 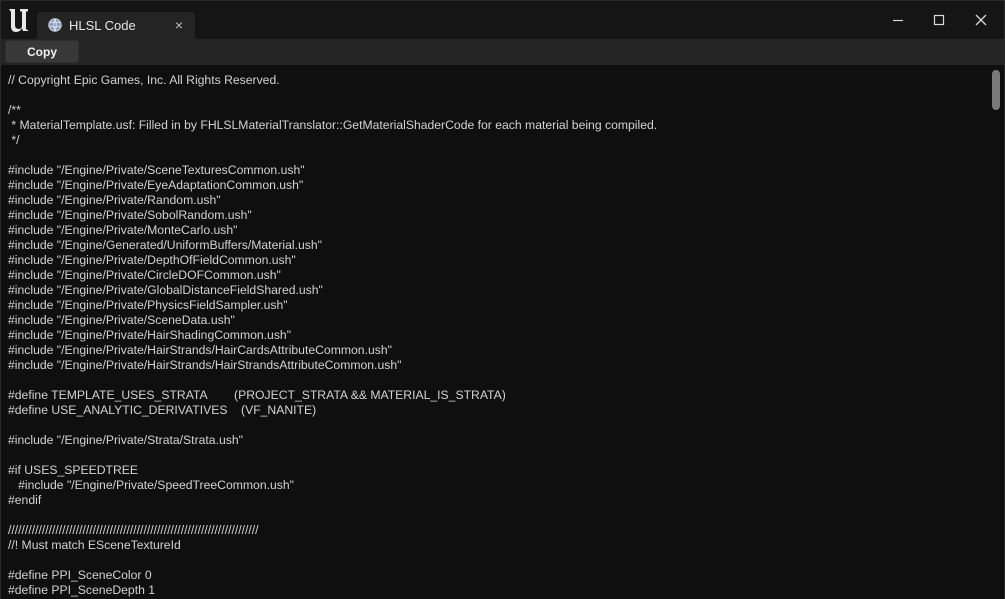 I want to click on code-line: */, so click(x=14, y=140).